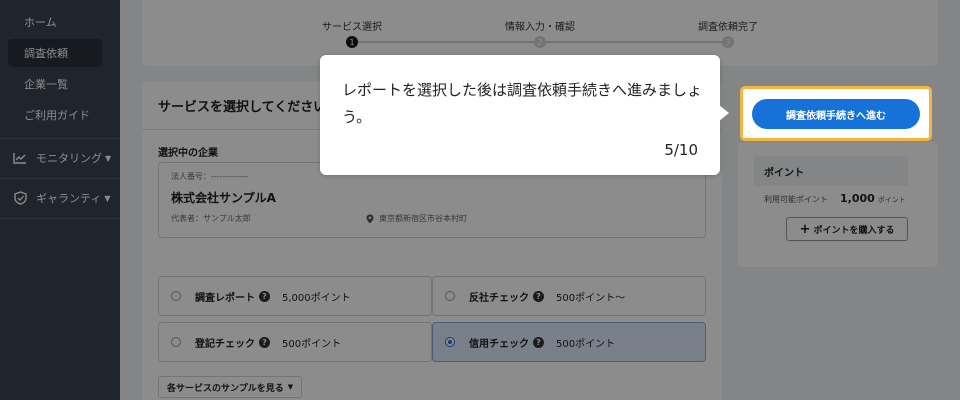 The height and width of the screenshot is (400, 960). I want to click on highlight-frame: 調査依頼手続きへ進む, so click(836, 113).